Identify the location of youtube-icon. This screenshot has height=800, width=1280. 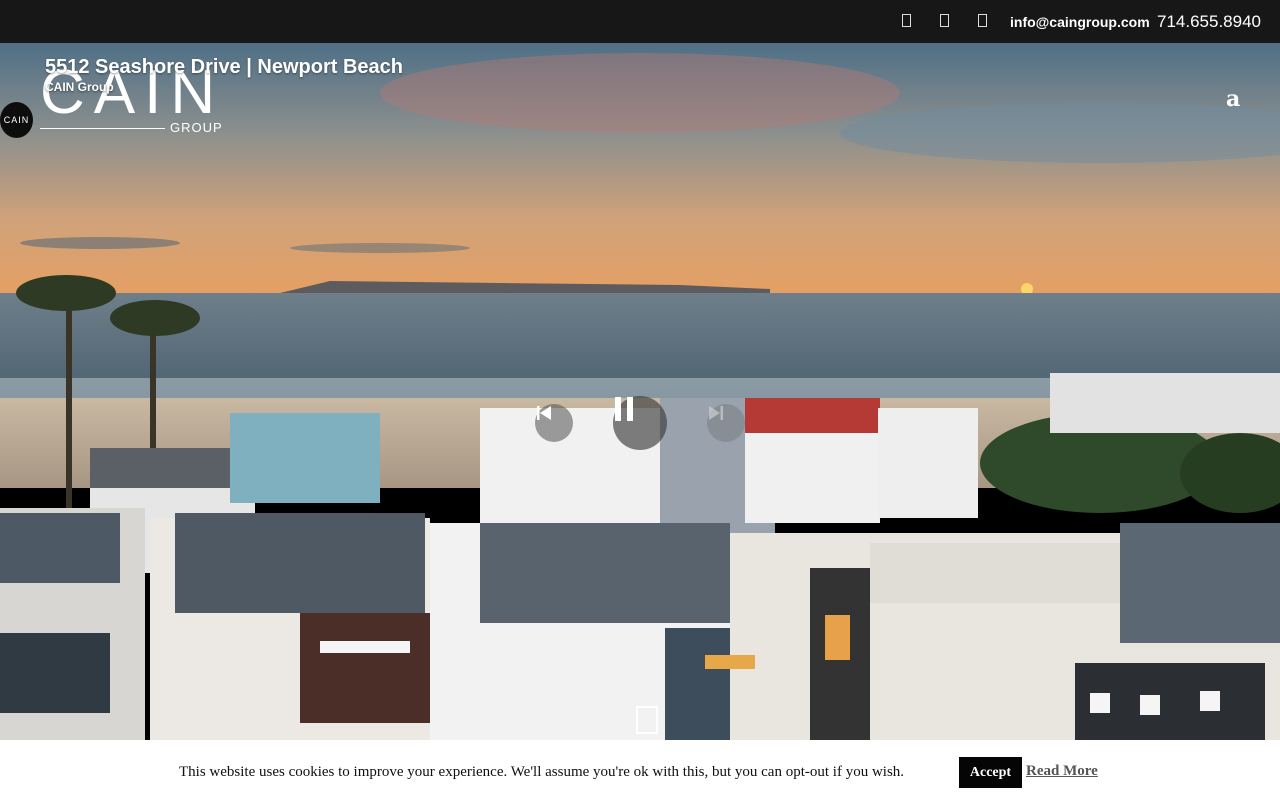
(982, 20).